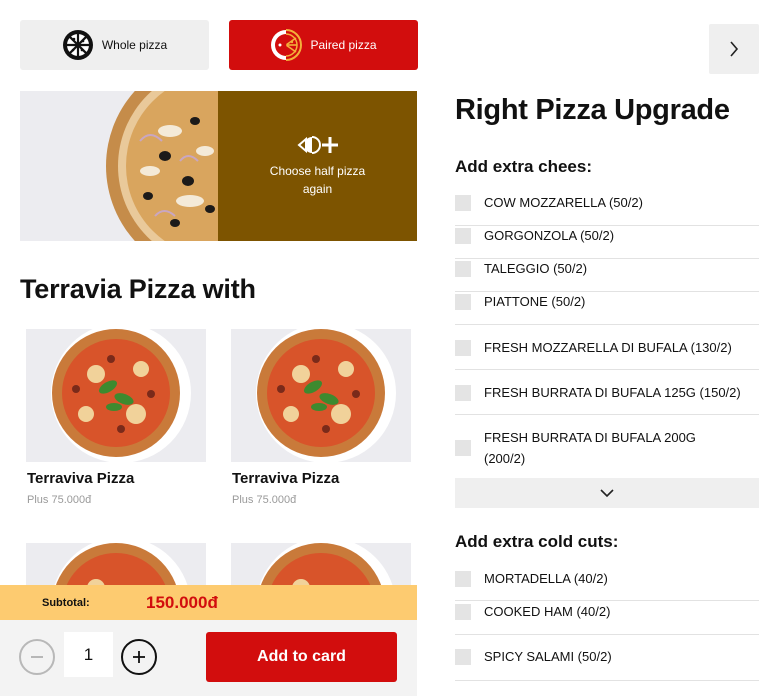 Image resolution: width=780 pixels, height=696 pixels. I want to click on option-label: TALEGGIO (50/2), so click(536, 268).